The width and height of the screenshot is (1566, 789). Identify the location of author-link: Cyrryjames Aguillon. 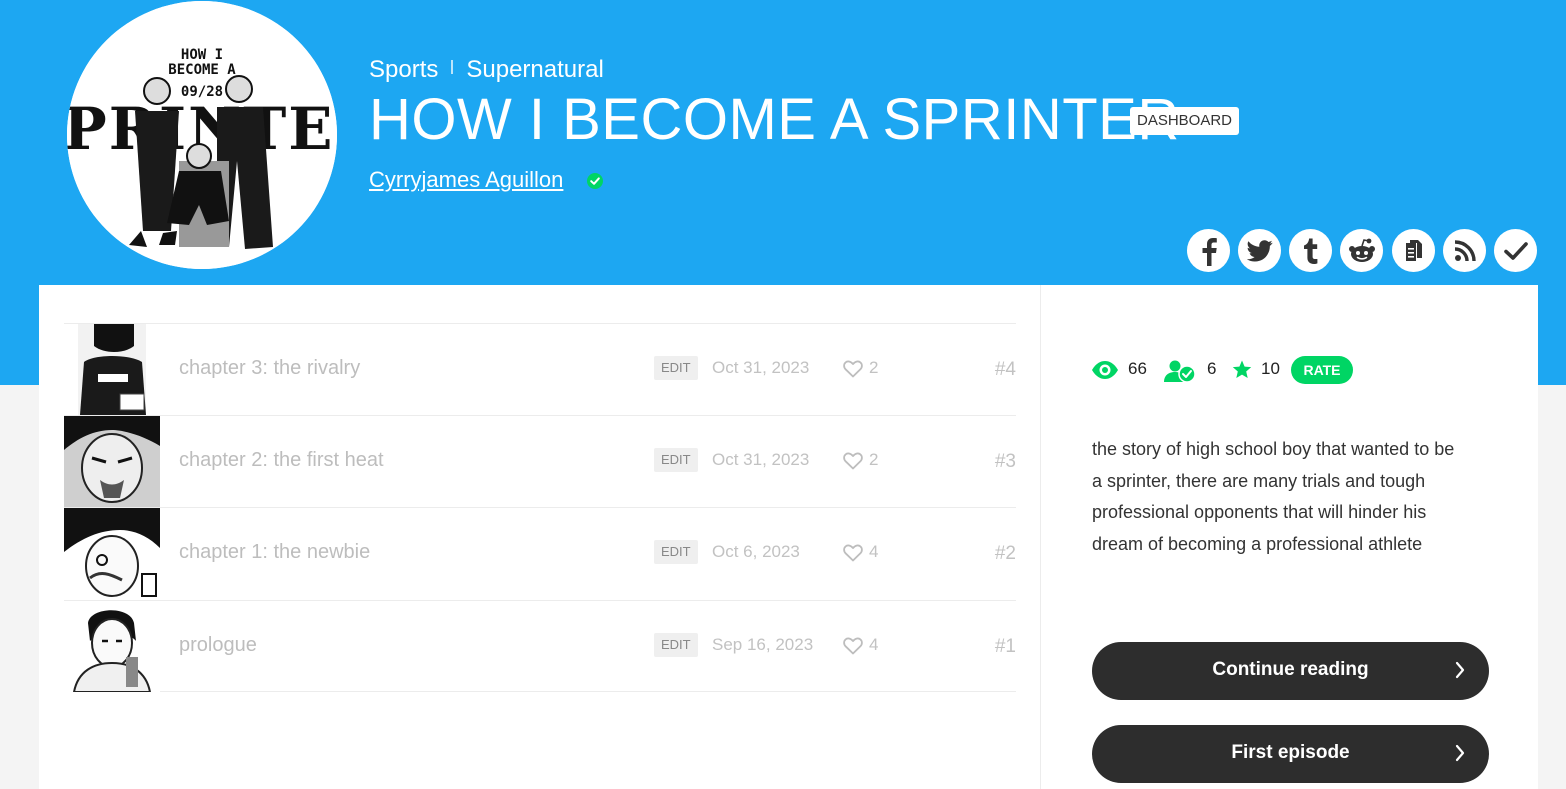
(466, 180).